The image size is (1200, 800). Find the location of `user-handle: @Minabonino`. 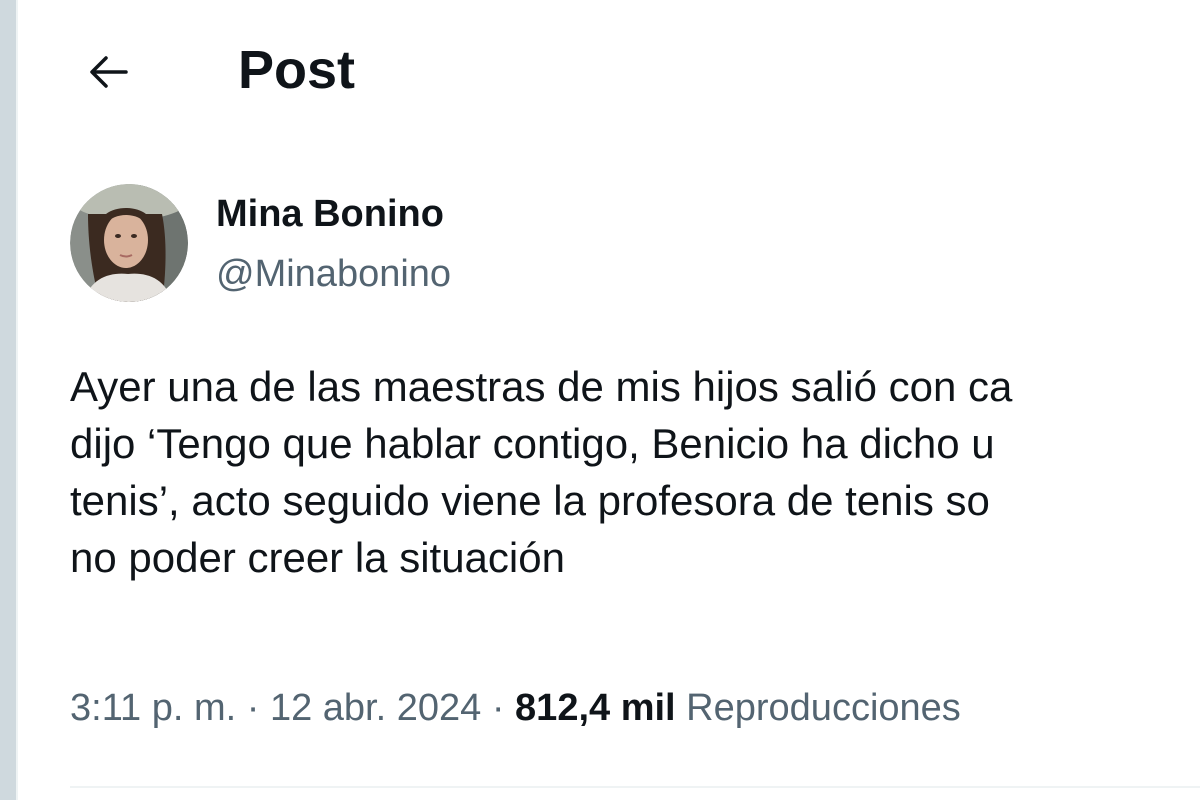

user-handle: @Minabonino is located at coordinates (333, 275).